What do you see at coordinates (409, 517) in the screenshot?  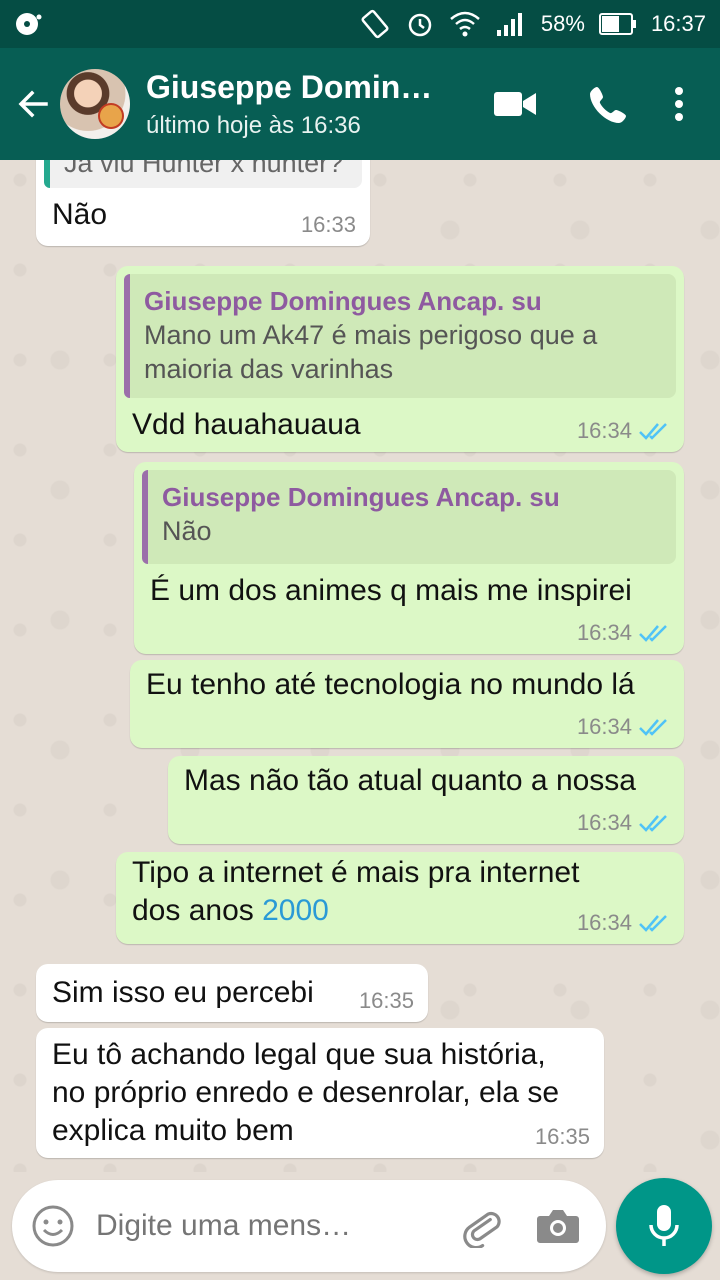 I see `quoted-message: Giuseppe Domingues Ancap. su Não` at bounding box center [409, 517].